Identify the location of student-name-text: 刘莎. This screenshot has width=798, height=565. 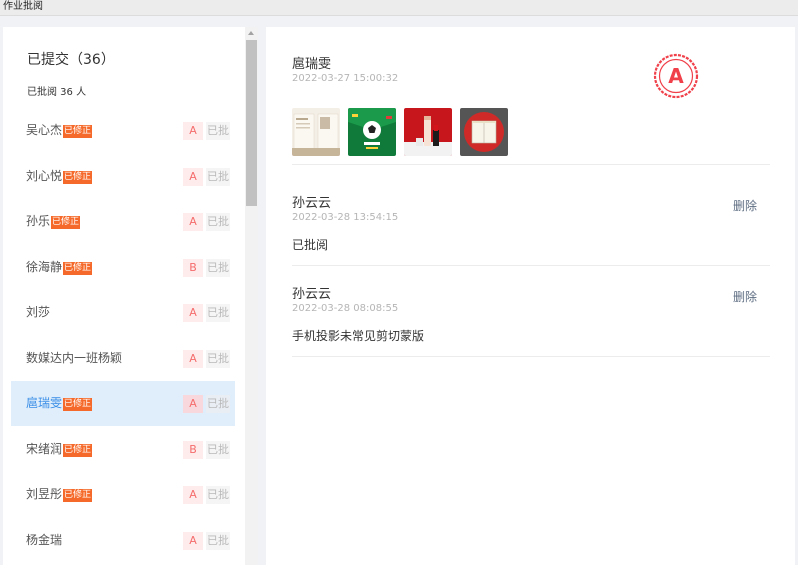
(38, 312).